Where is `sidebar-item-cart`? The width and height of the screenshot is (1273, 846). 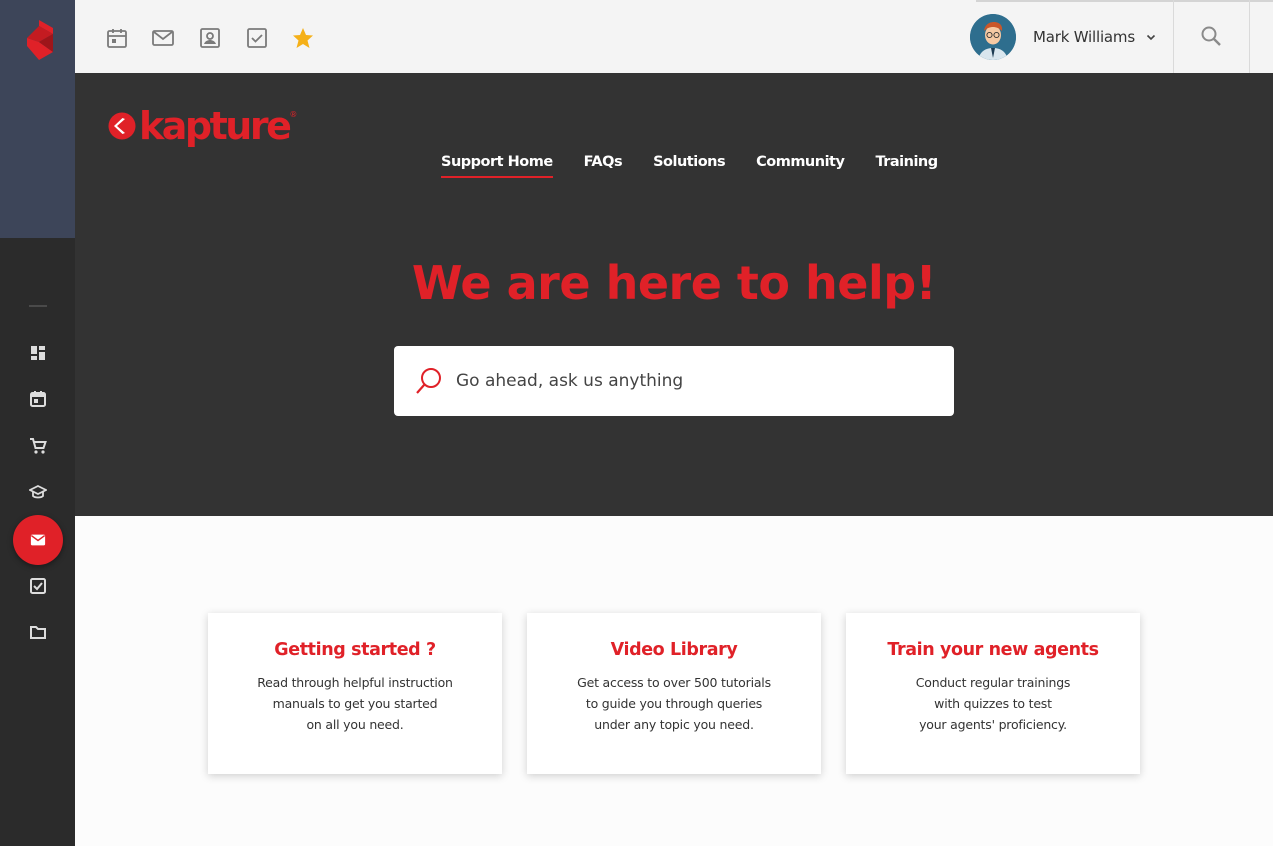
sidebar-item-cart is located at coordinates (37, 446).